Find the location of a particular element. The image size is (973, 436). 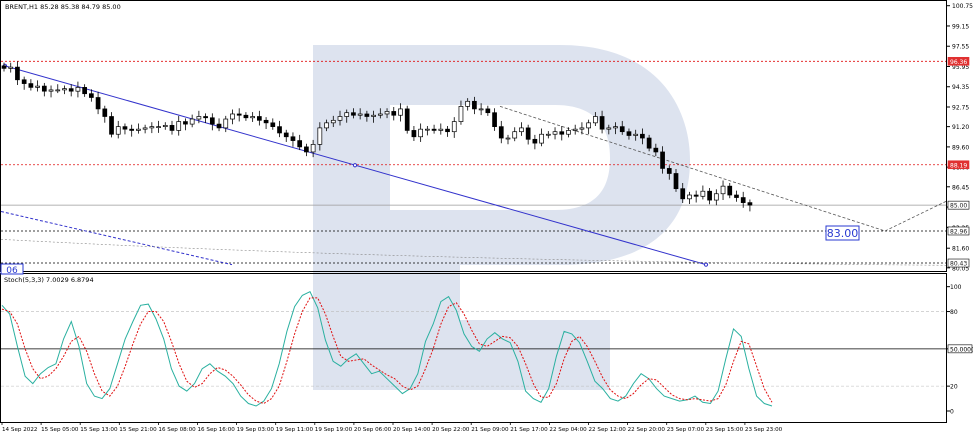

left-edge-label: 06 is located at coordinates (12, 269).